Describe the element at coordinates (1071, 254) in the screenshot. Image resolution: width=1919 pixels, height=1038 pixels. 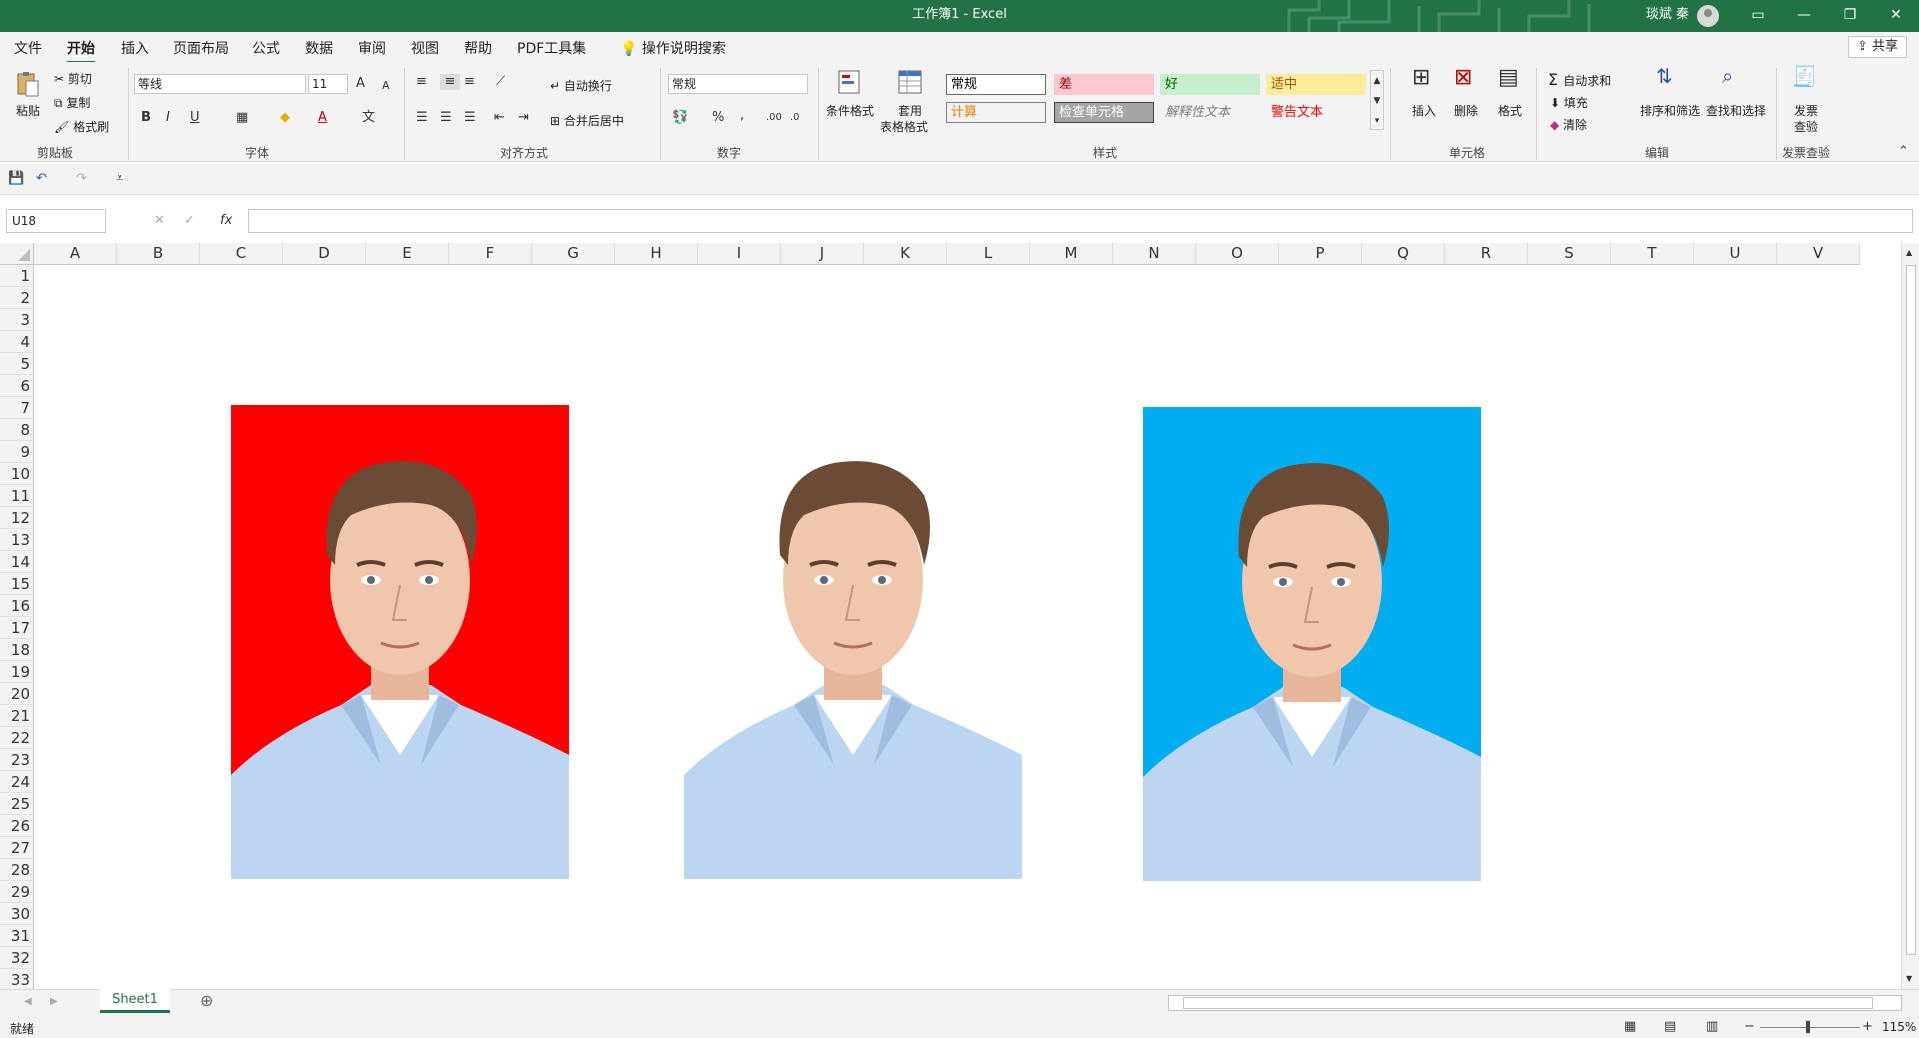
I see `column-header: M` at that location.